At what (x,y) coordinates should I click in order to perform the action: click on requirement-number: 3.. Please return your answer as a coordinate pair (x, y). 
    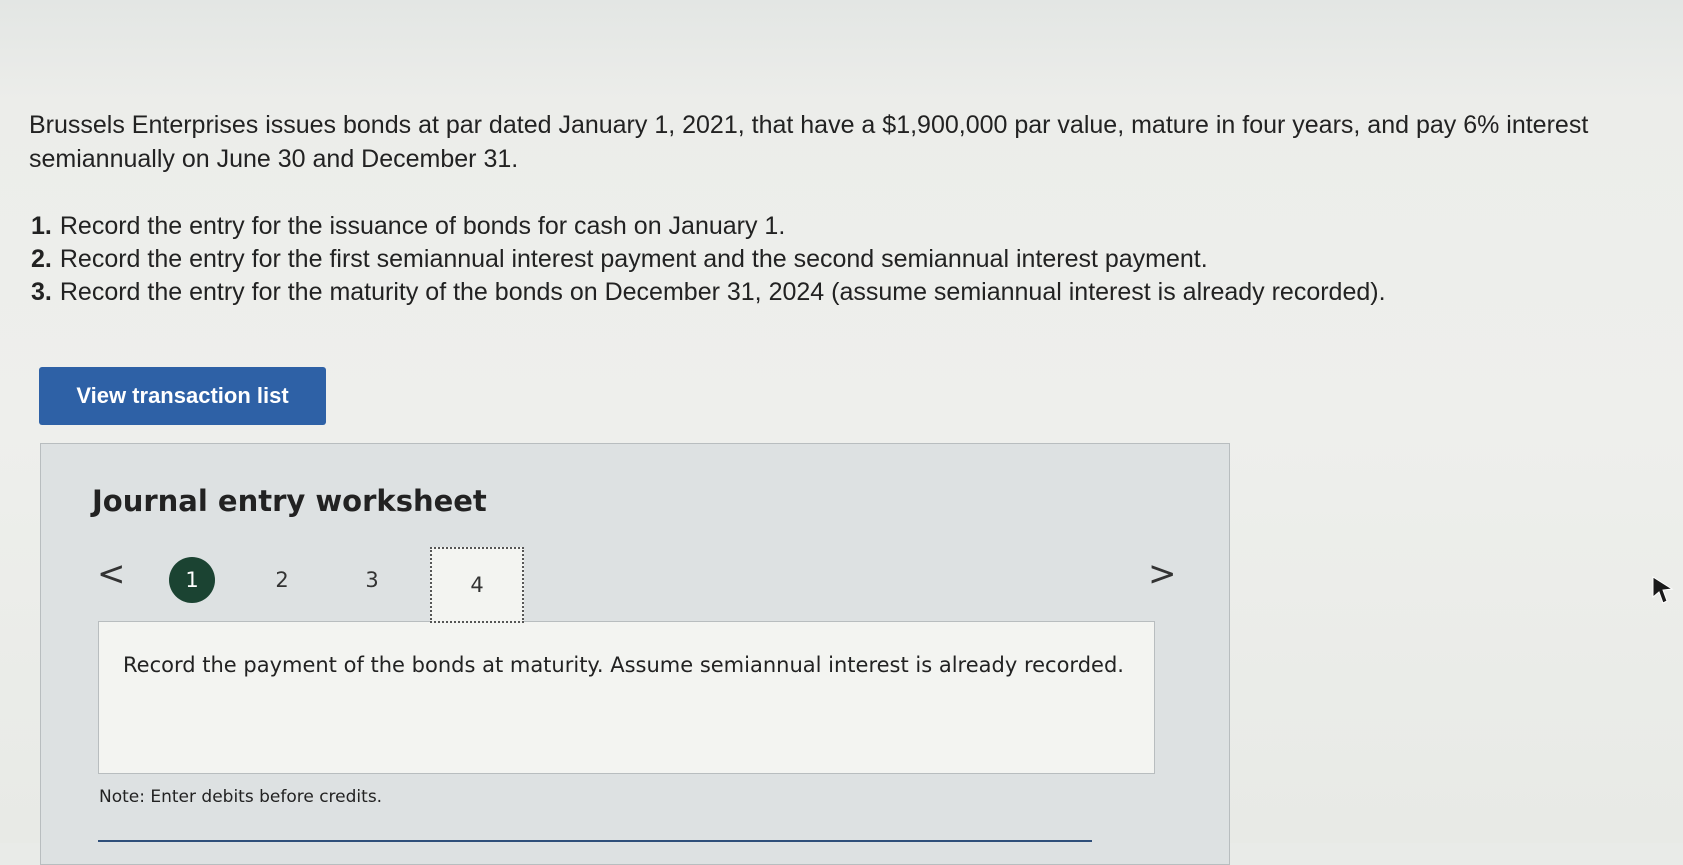
    Looking at the image, I should click on (41, 292).